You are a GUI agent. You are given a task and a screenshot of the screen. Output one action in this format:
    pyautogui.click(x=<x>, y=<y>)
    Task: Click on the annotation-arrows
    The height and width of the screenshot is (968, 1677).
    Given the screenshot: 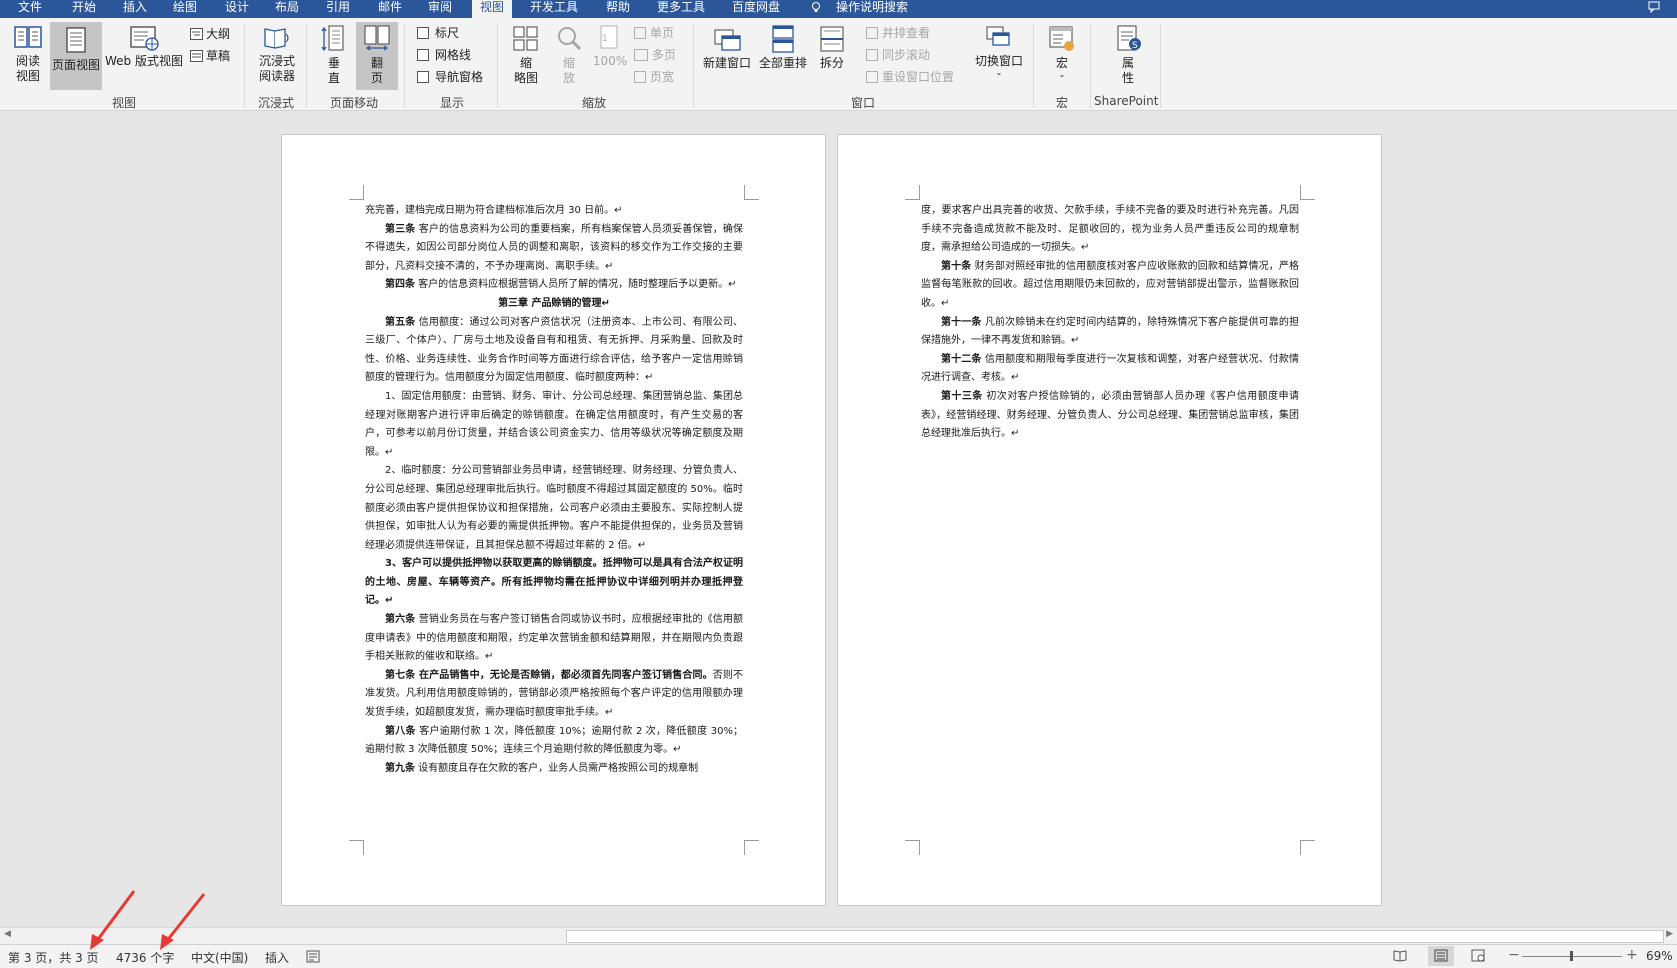 What is the action you would take?
    pyautogui.click(x=148, y=920)
    